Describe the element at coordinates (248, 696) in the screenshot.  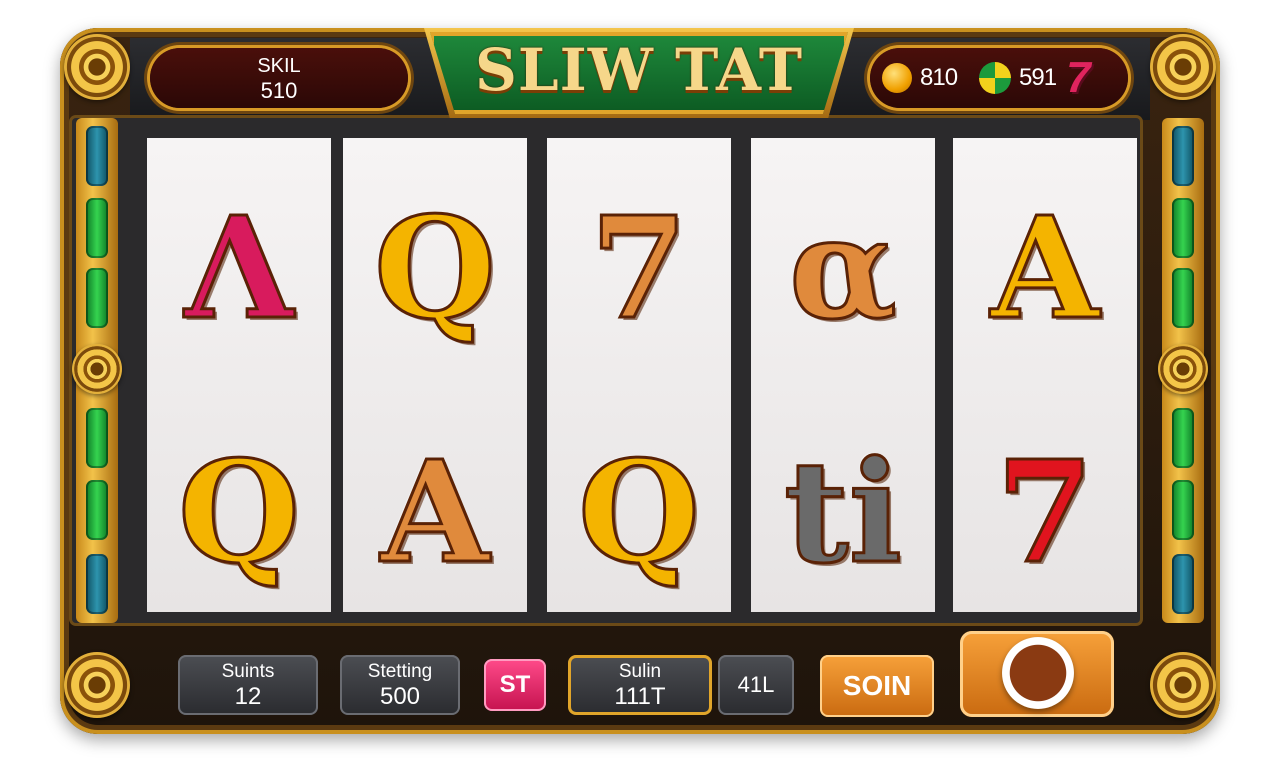
I see `points-value: 12` at that location.